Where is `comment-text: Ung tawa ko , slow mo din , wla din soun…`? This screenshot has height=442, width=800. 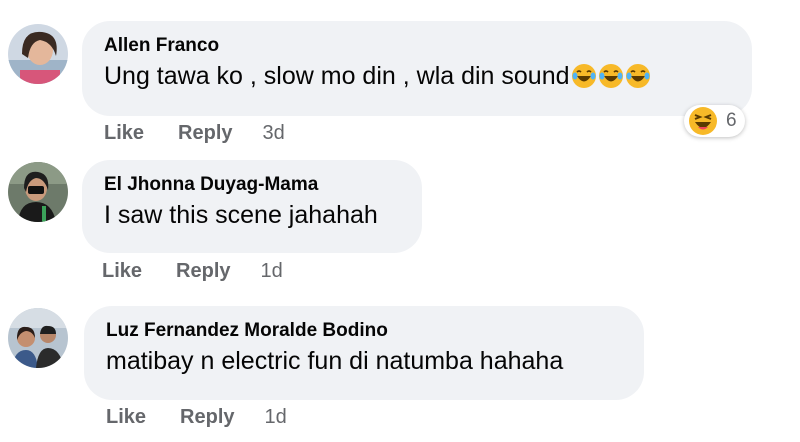 comment-text: Ung tawa ko , slow mo din , wla din soun… is located at coordinates (417, 76).